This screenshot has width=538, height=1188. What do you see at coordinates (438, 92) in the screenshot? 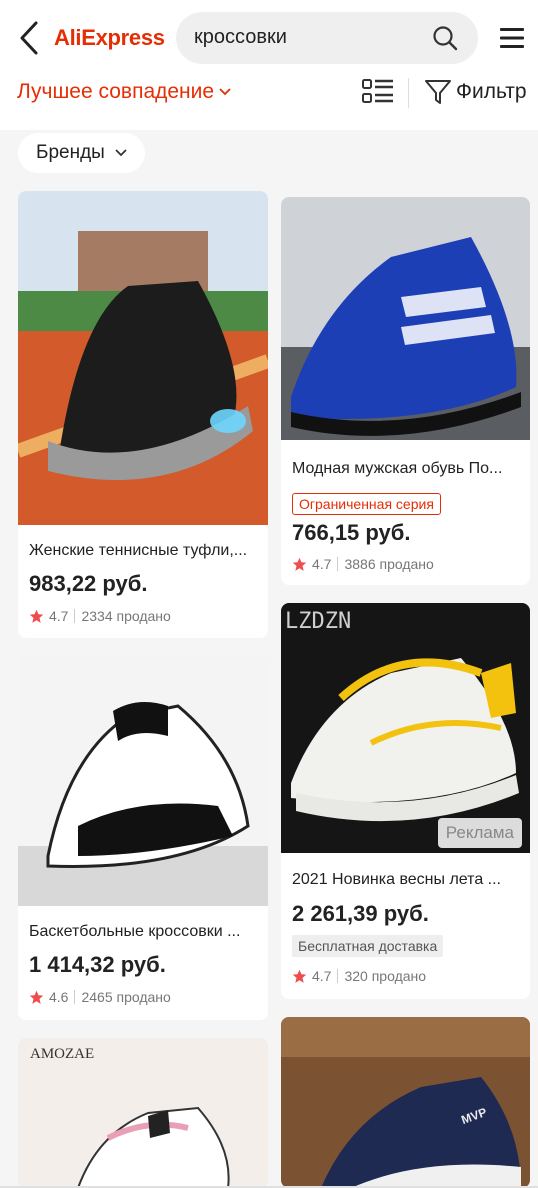
I see `funnel-icon` at bounding box center [438, 92].